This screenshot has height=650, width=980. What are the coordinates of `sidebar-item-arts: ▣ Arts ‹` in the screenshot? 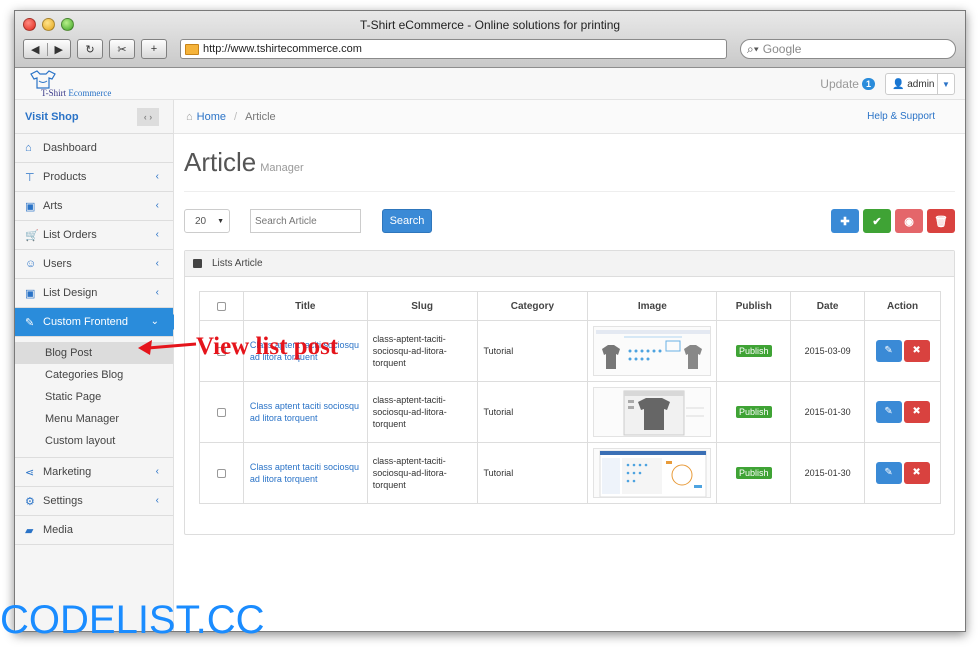 It's located at (94, 206).